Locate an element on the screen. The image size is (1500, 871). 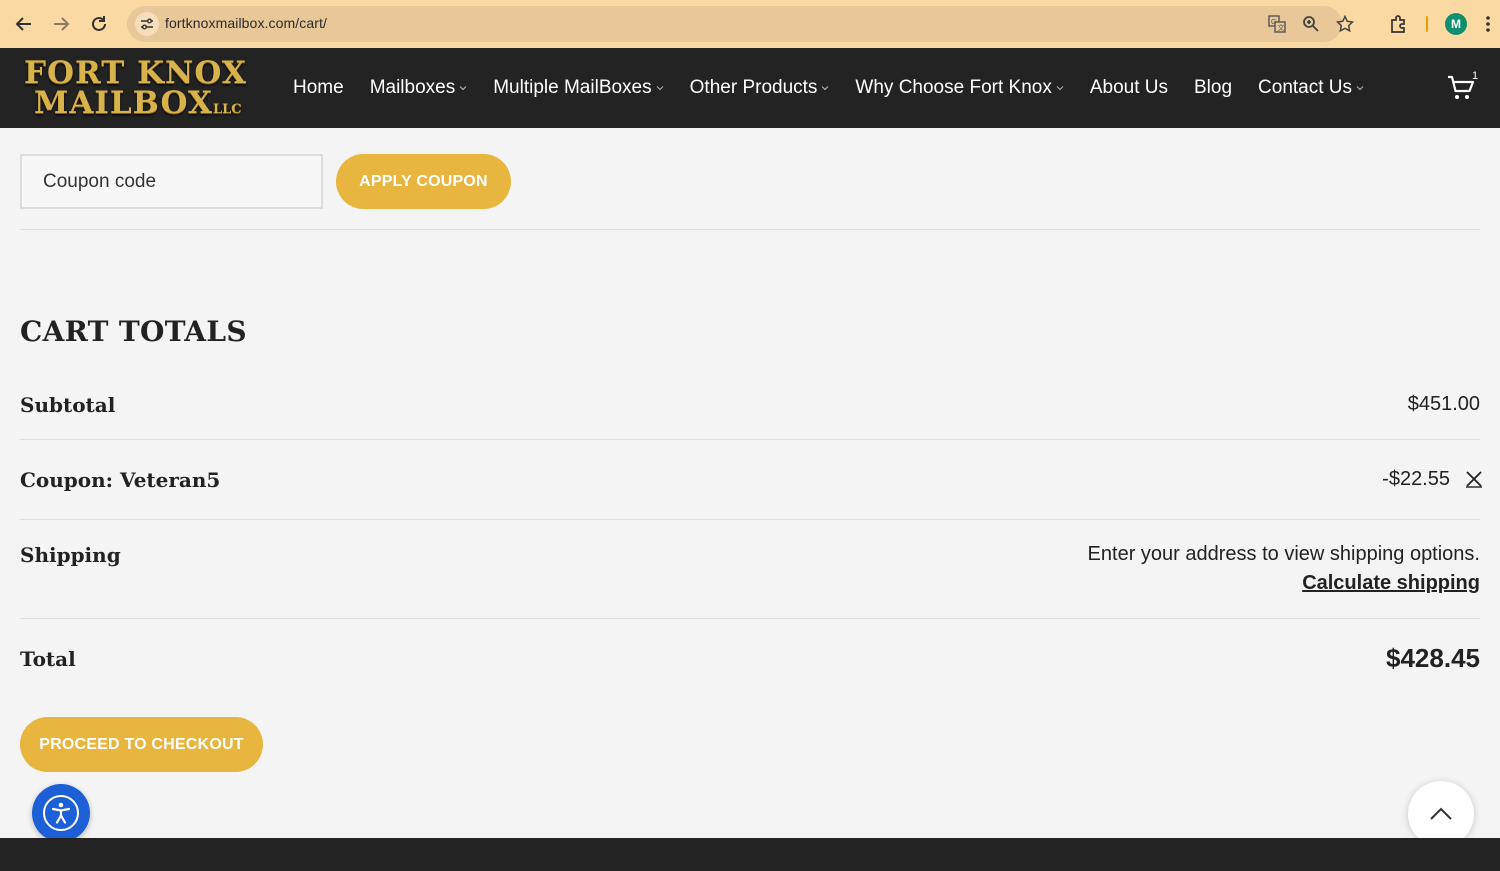
nav-home: Home is located at coordinates (318, 88).